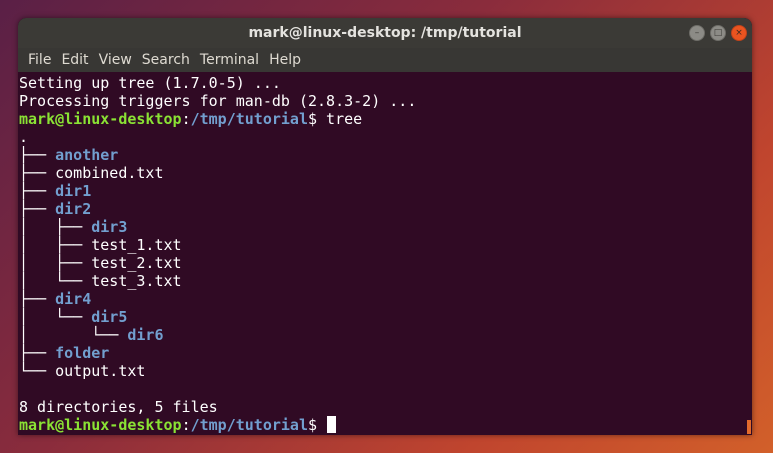 The image size is (773, 453). What do you see at coordinates (82, 353) in the screenshot?
I see `tree-directory-name: folder` at bounding box center [82, 353].